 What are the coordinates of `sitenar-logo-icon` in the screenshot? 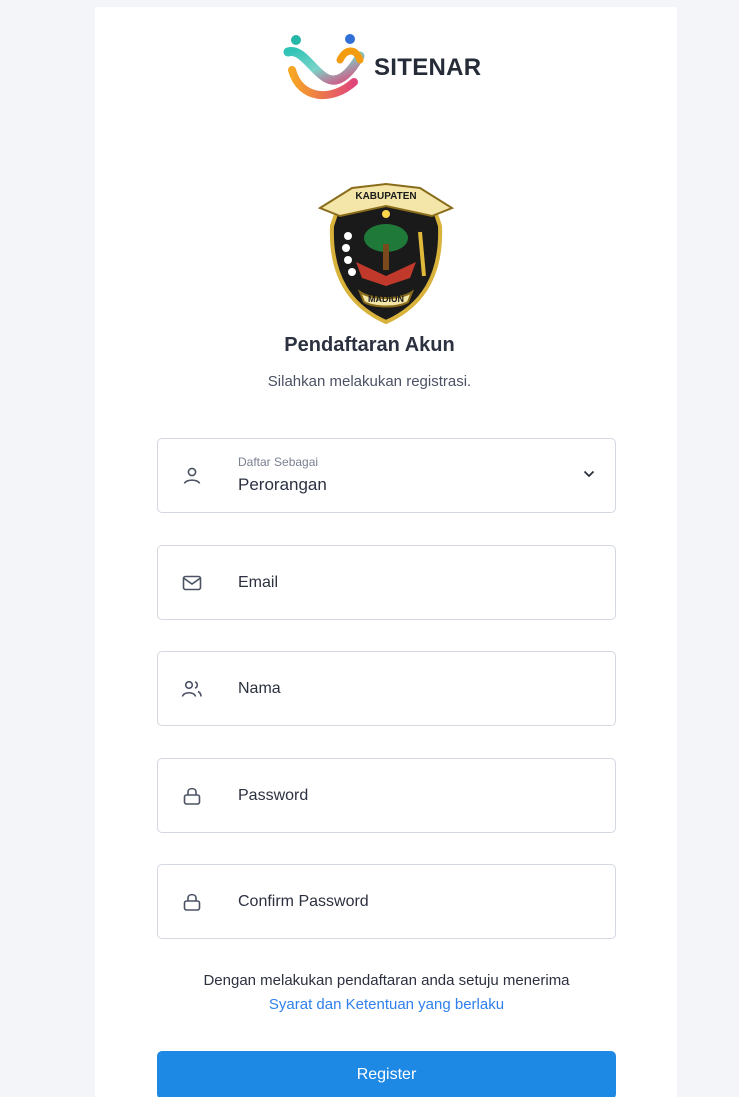 It's located at (324, 67).